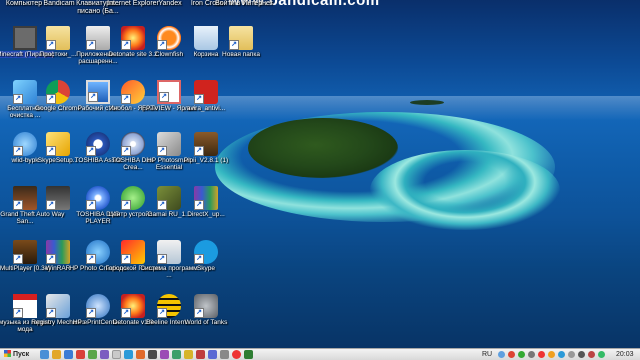 This screenshot has height=360, width=640. What do you see at coordinates (200, 354) in the screenshot?
I see `app6-taskbar-icon` at bounding box center [200, 354].